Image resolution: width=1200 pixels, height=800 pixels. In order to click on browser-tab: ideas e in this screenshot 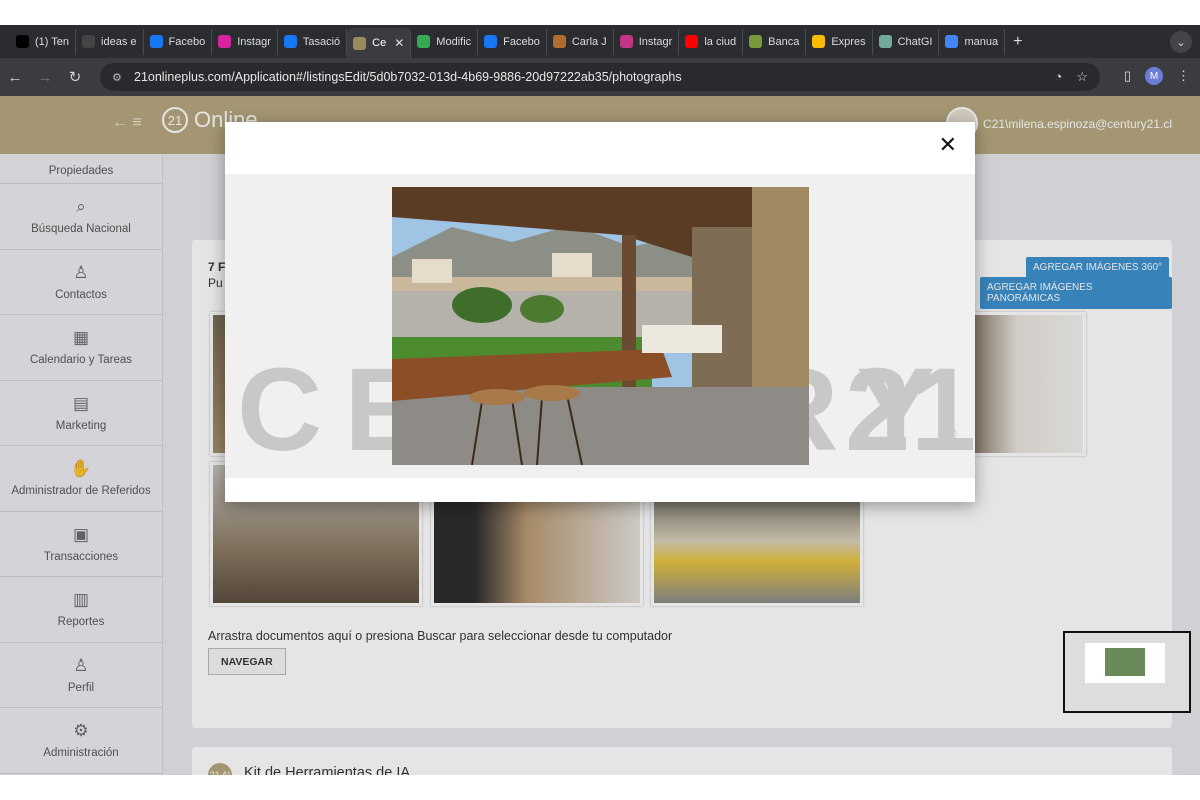, I will do `click(110, 41)`.